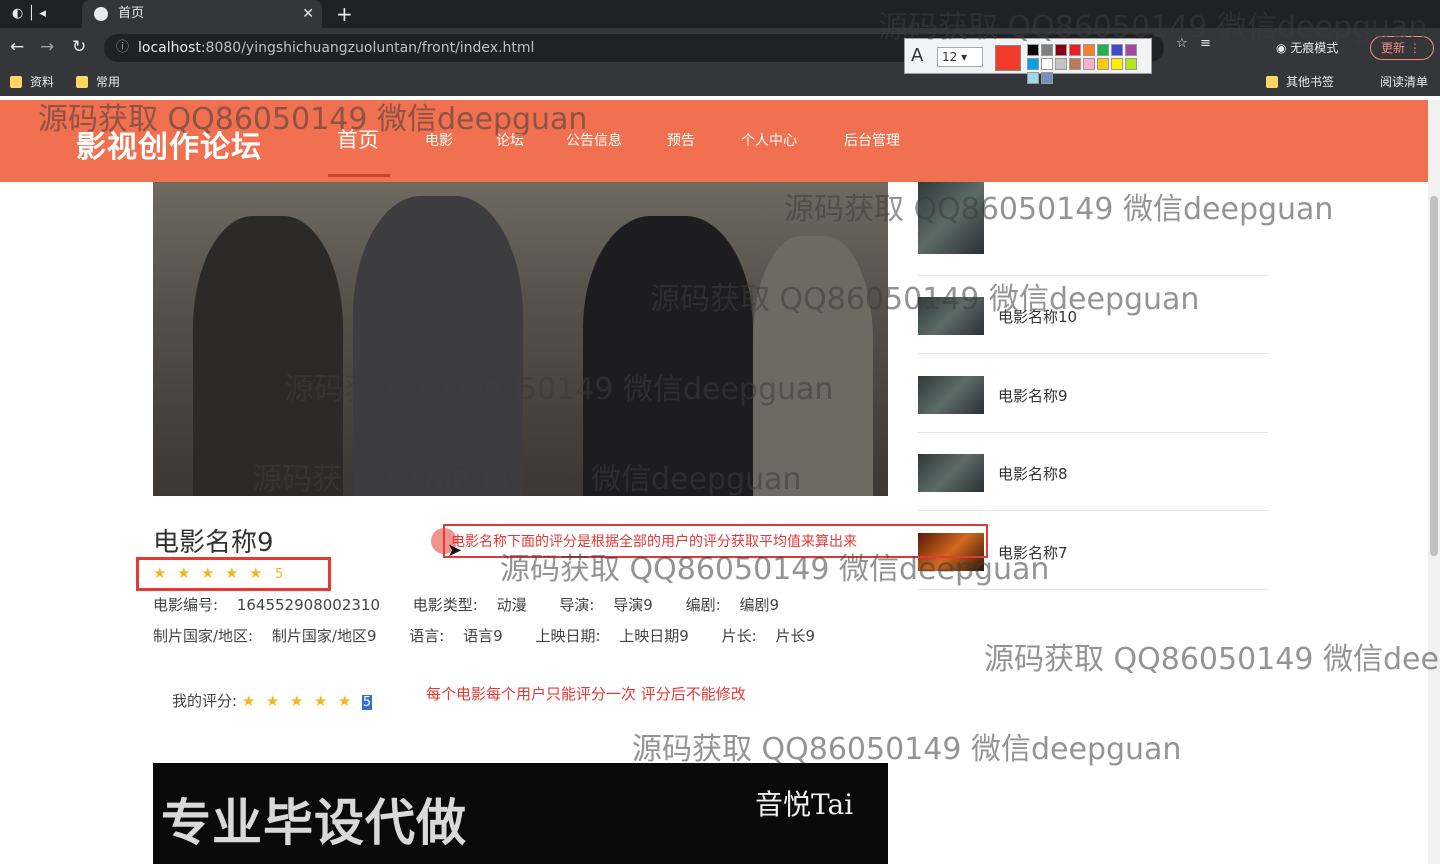 The width and height of the screenshot is (1440, 864). What do you see at coordinates (1033, 395) in the screenshot?
I see `side-movie-name: 电影名称9` at bounding box center [1033, 395].